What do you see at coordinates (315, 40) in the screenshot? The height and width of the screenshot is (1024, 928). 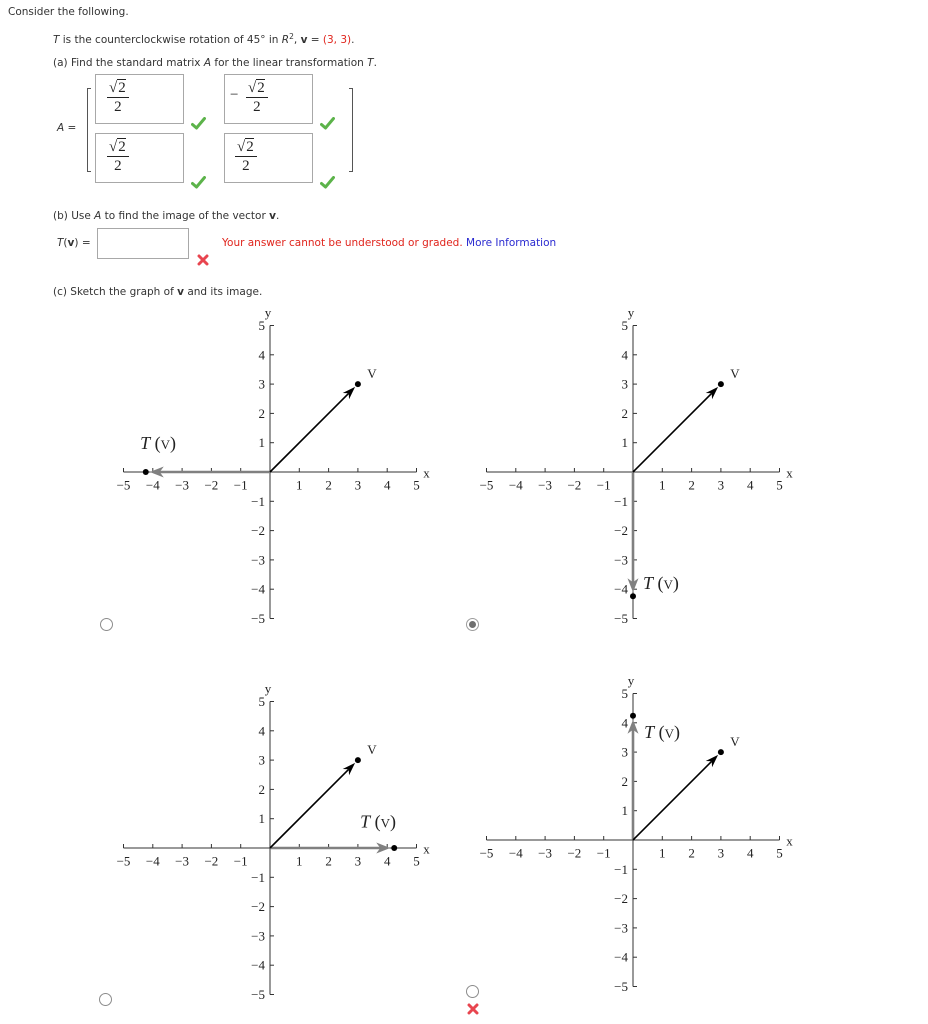 I see `statement-equals: =` at bounding box center [315, 40].